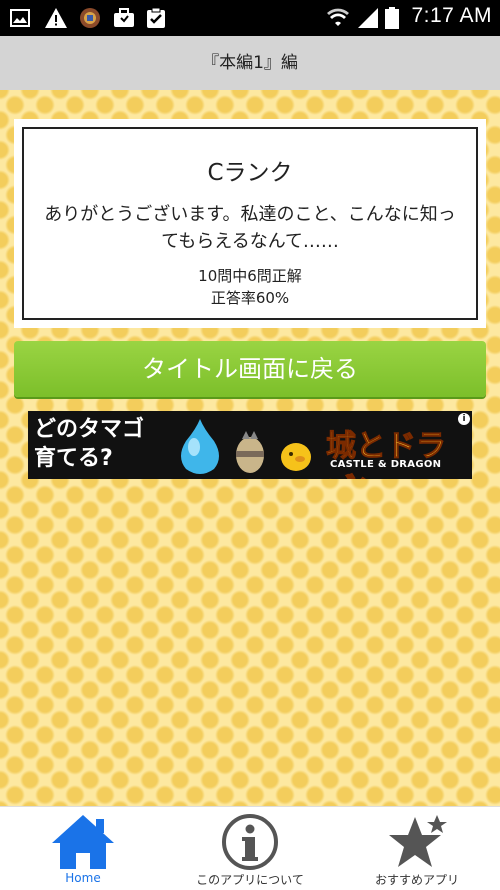 The width and height of the screenshot is (500, 890). I want to click on ad-info-icon: i, so click(464, 419).